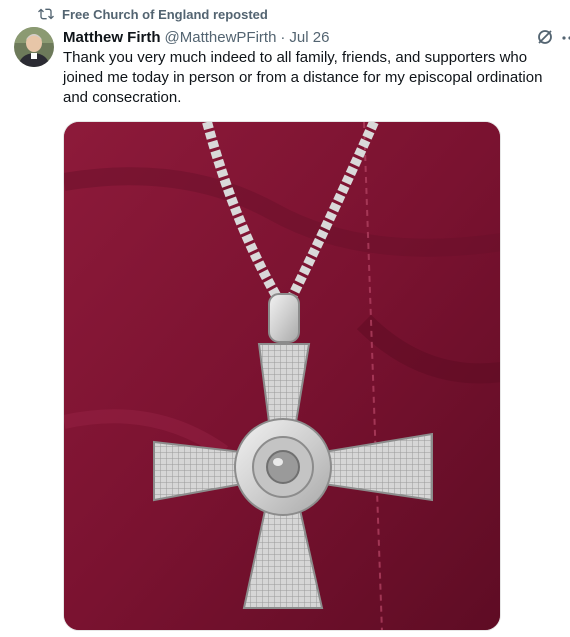 The width and height of the screenshot is (570, 637). I want to click on repost-icon, so click(46, 14).